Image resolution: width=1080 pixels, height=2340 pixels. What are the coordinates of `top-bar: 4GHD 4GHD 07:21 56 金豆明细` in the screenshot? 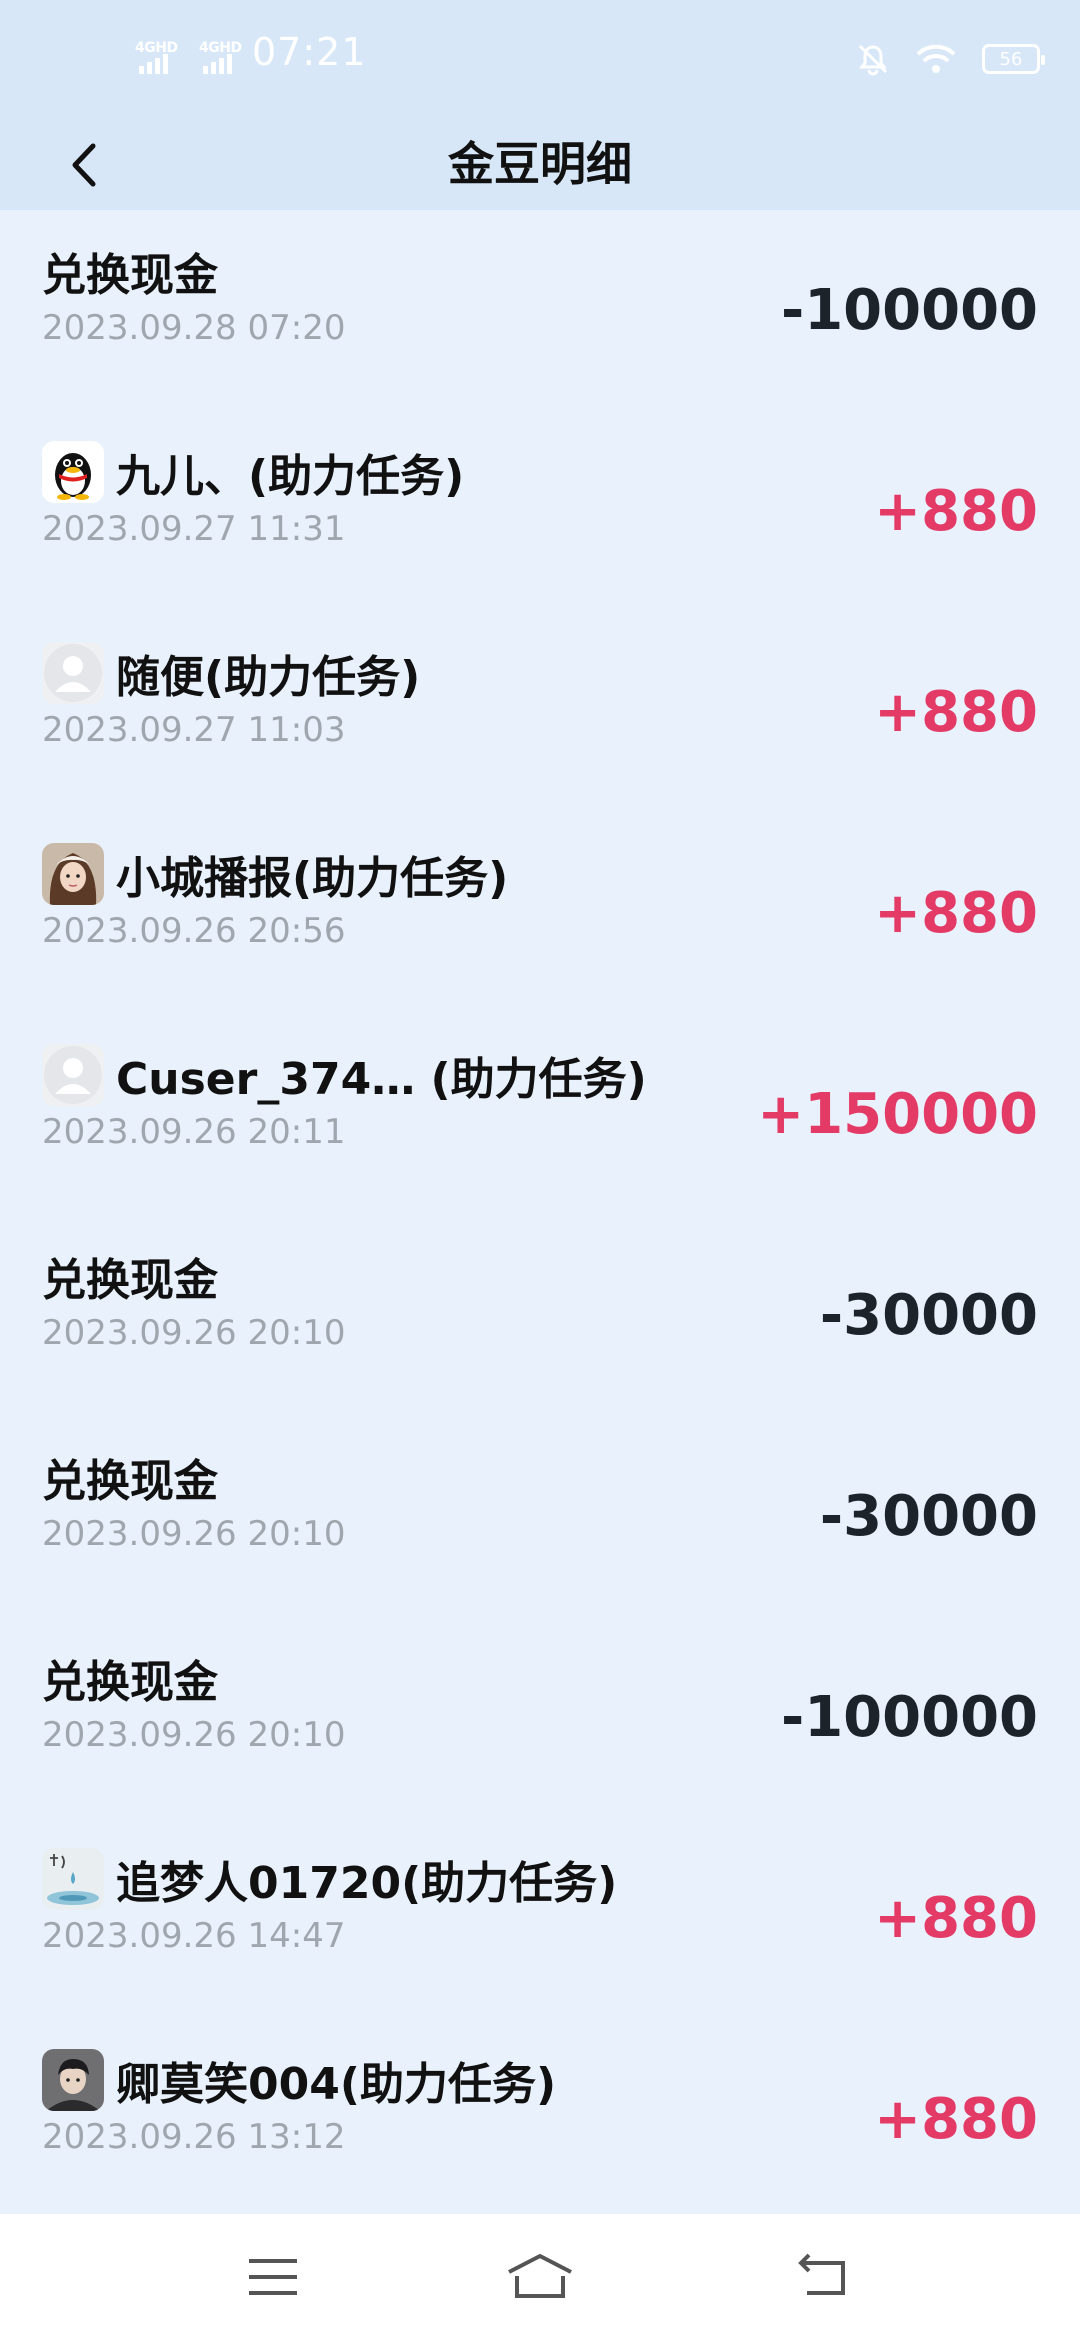 It's located at (540, 105).